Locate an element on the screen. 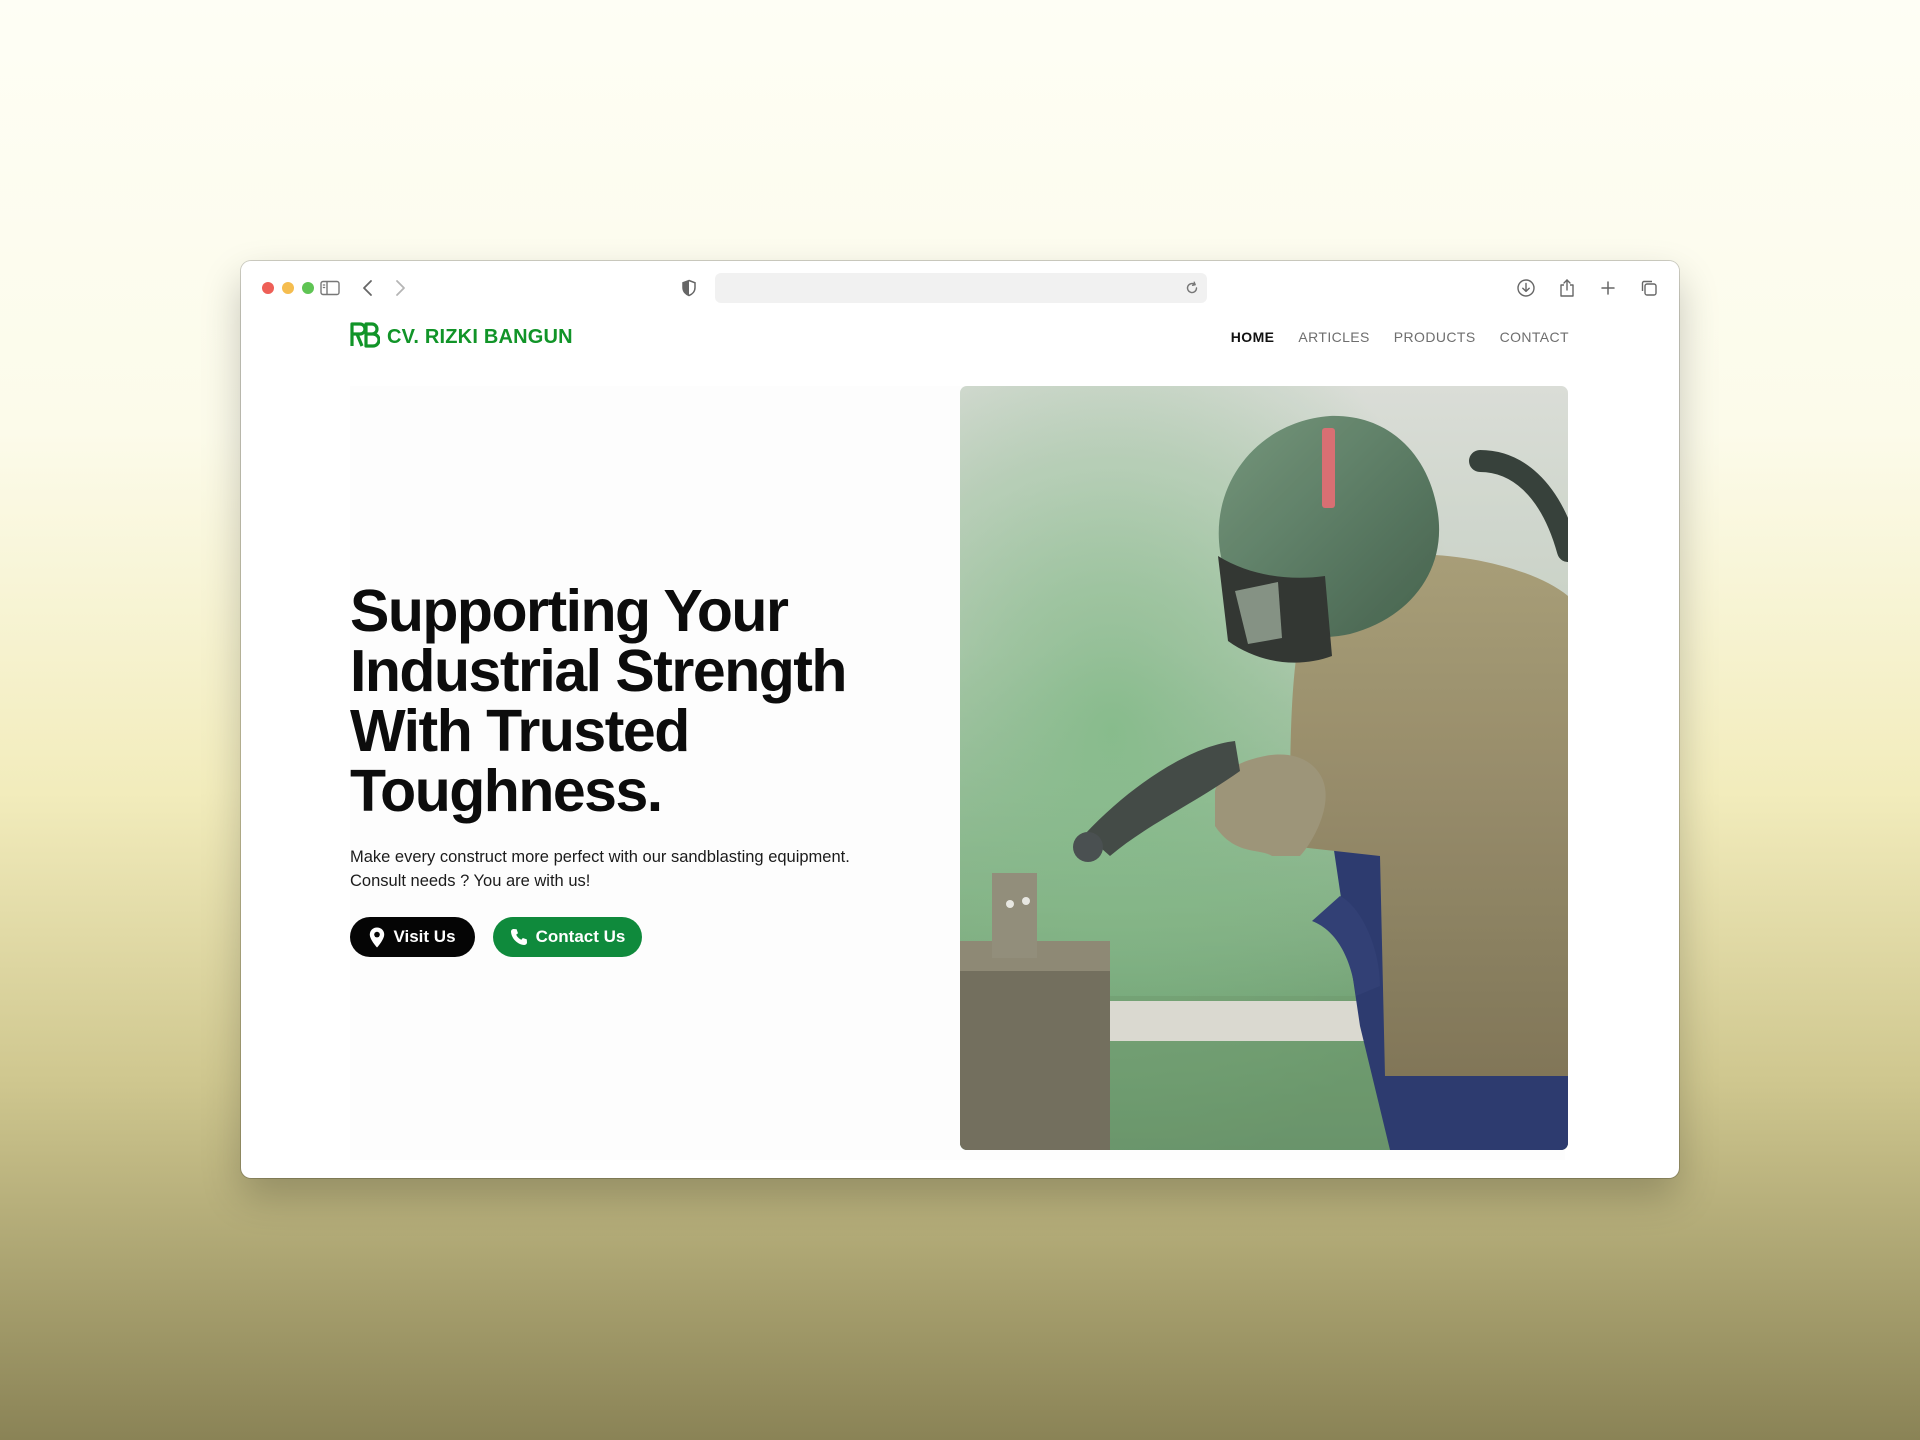 The height and width of the screenshot is (1440, 1920). visit-us-label: Visit Us is located at coordinates (424, 936).